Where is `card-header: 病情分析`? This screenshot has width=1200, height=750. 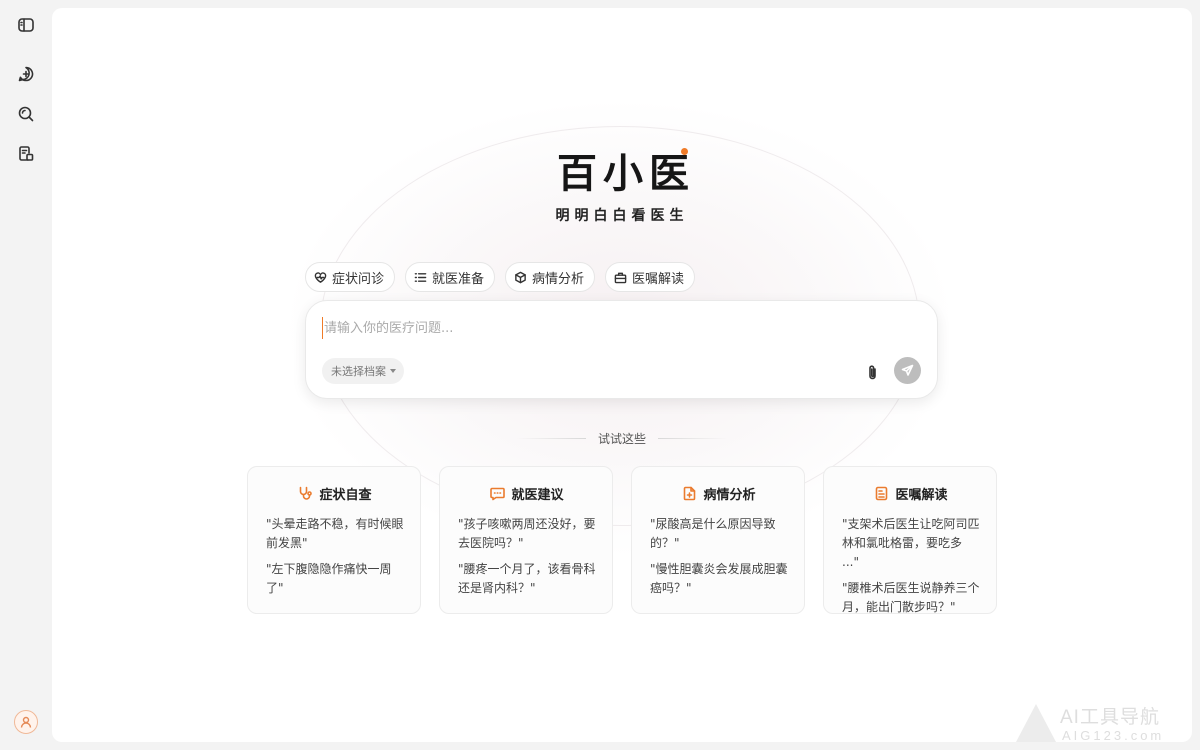
card-header: 病情分析 is located at coordinates (719, 493).